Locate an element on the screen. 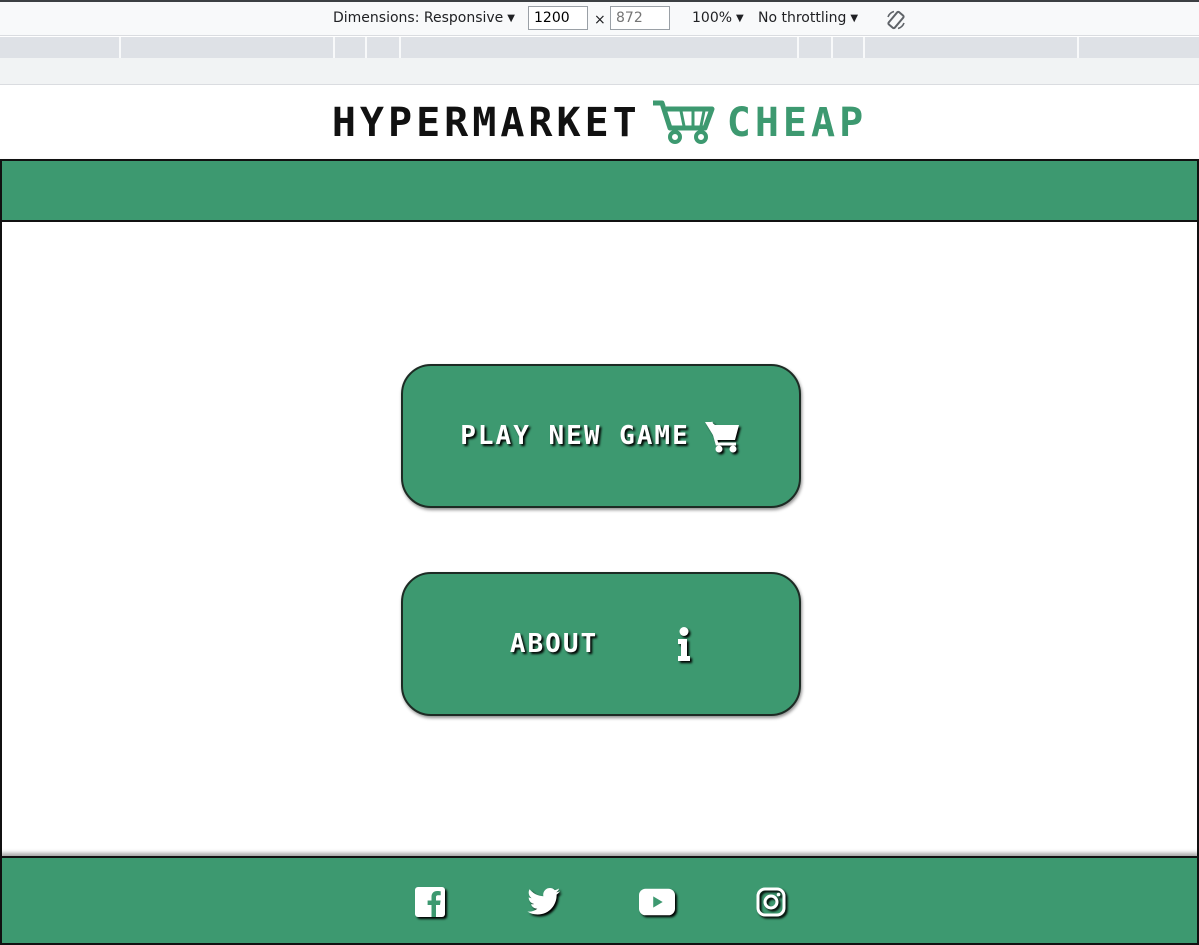  throttling-label: No throttling is located at coordinates (802, 18).